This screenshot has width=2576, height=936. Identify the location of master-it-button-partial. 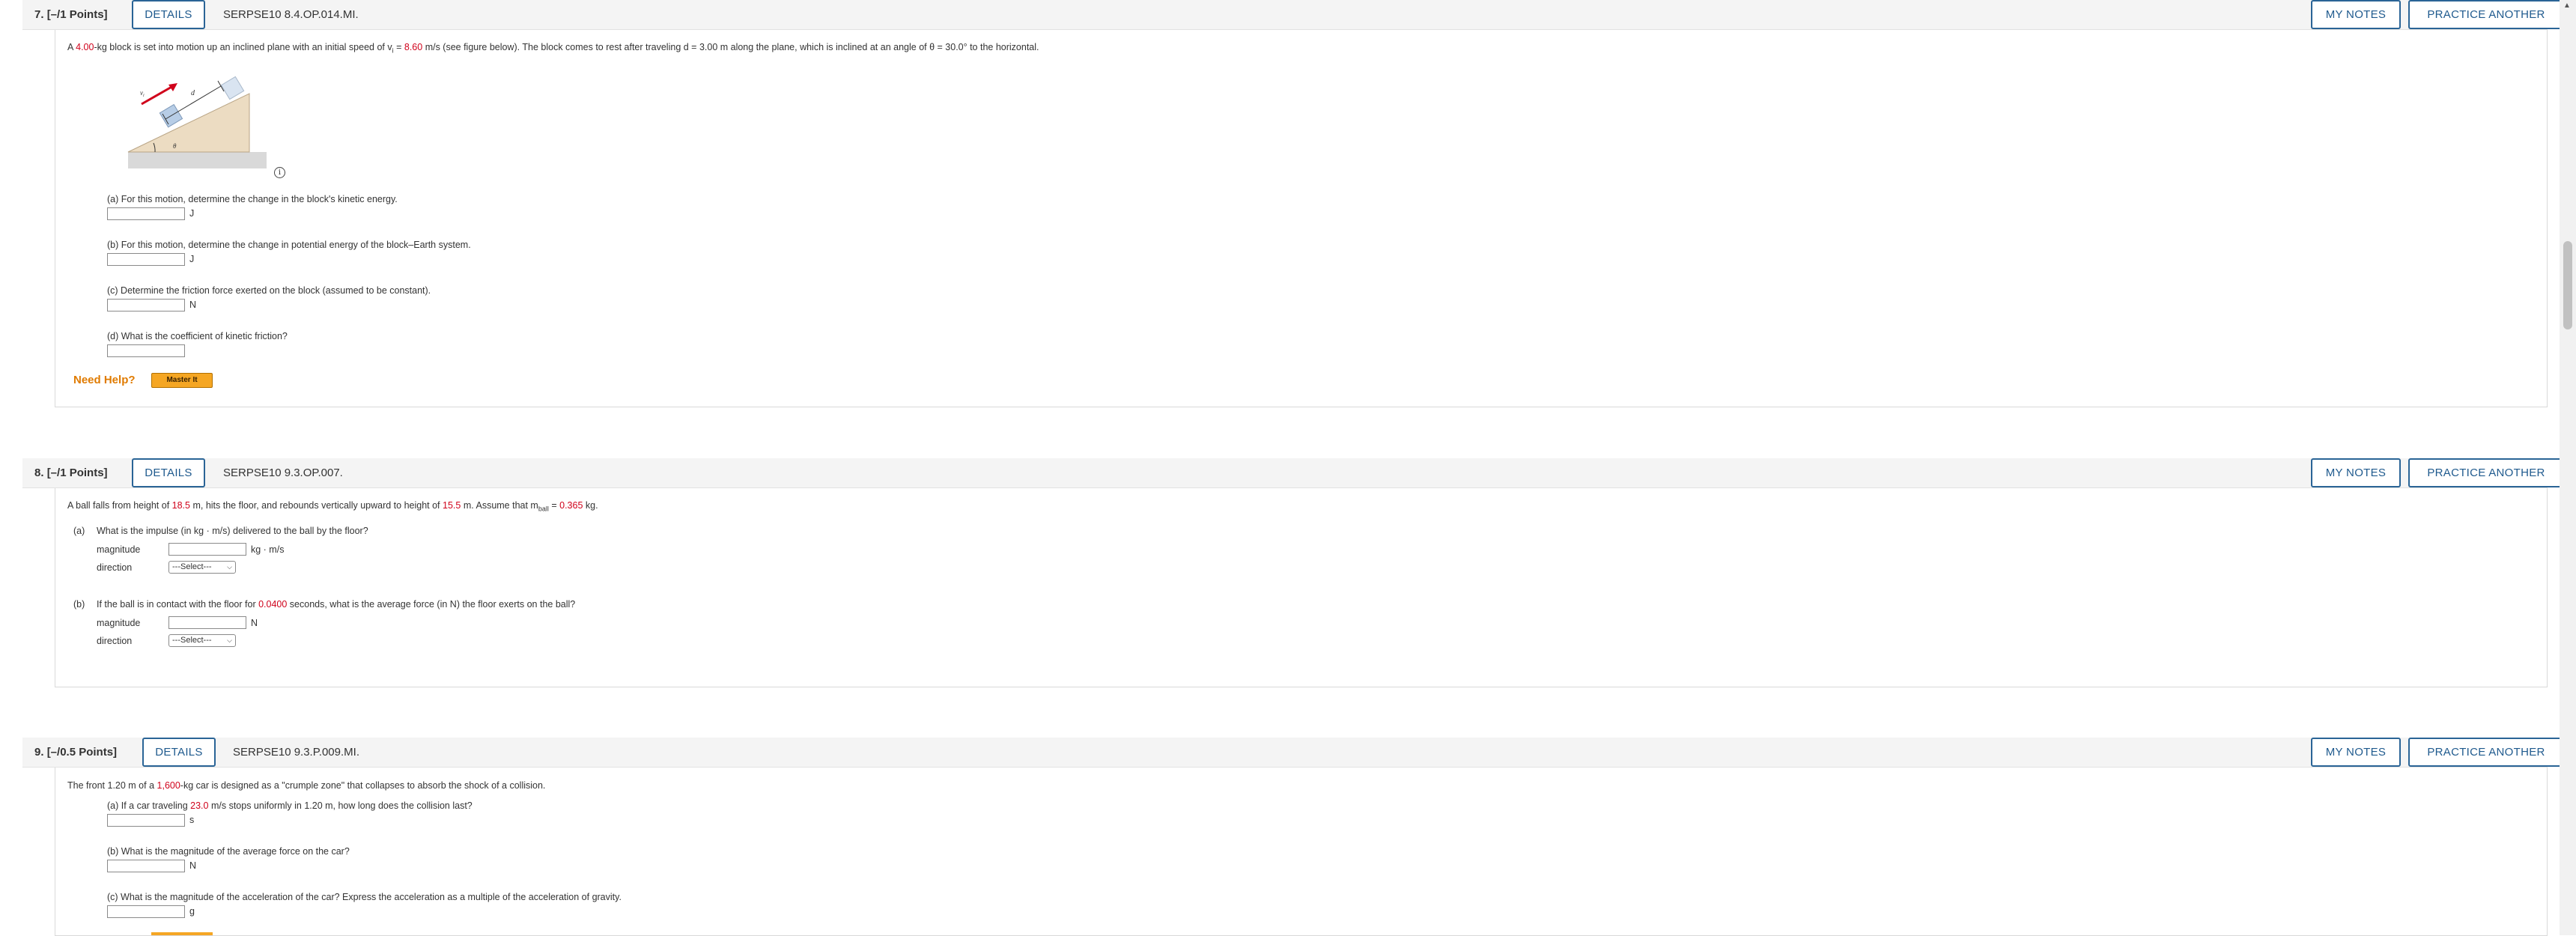
(182, 933).